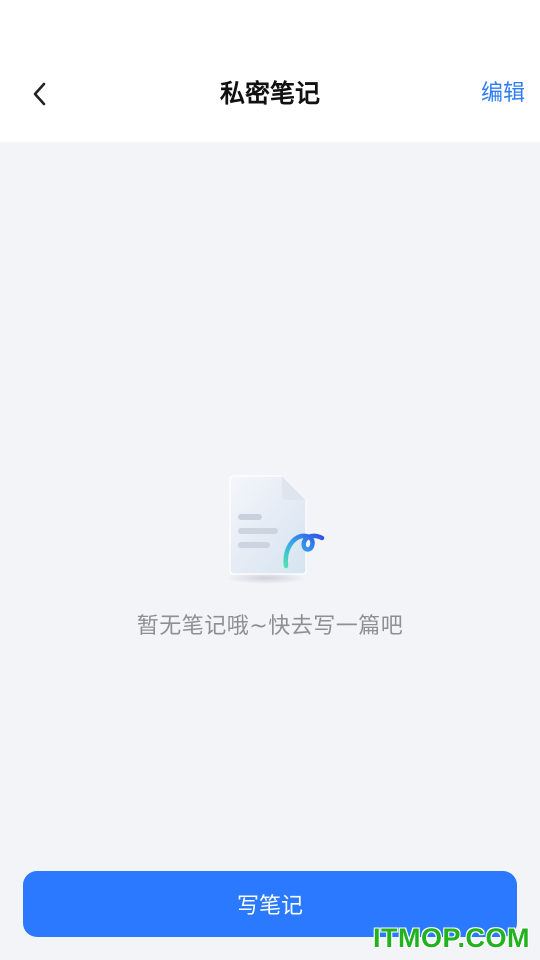  What do you see at coordinates (503, 94) in the screenshot?
I see `edit-button: 编辑` at bounding box center [503, 94].